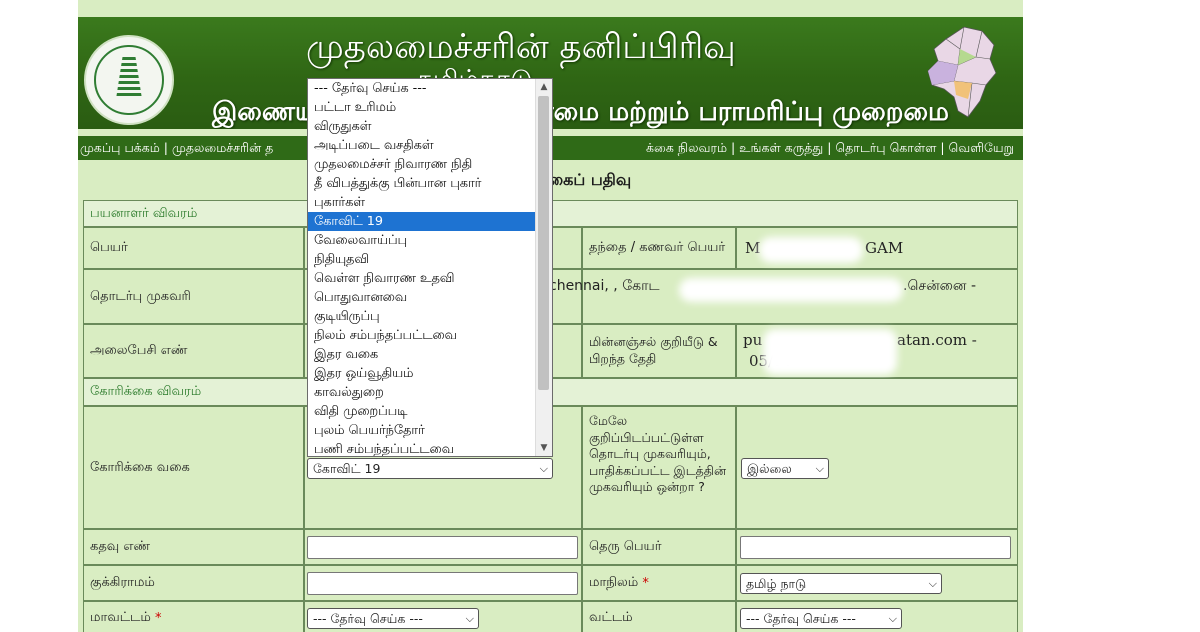 Image resolution: width=1200 pixels, height=632 pixels. Describe the element at coordinates (193, 467) in the screenshot. I see `label-request-type-cell: கோரிக்கை வகை` at that location.